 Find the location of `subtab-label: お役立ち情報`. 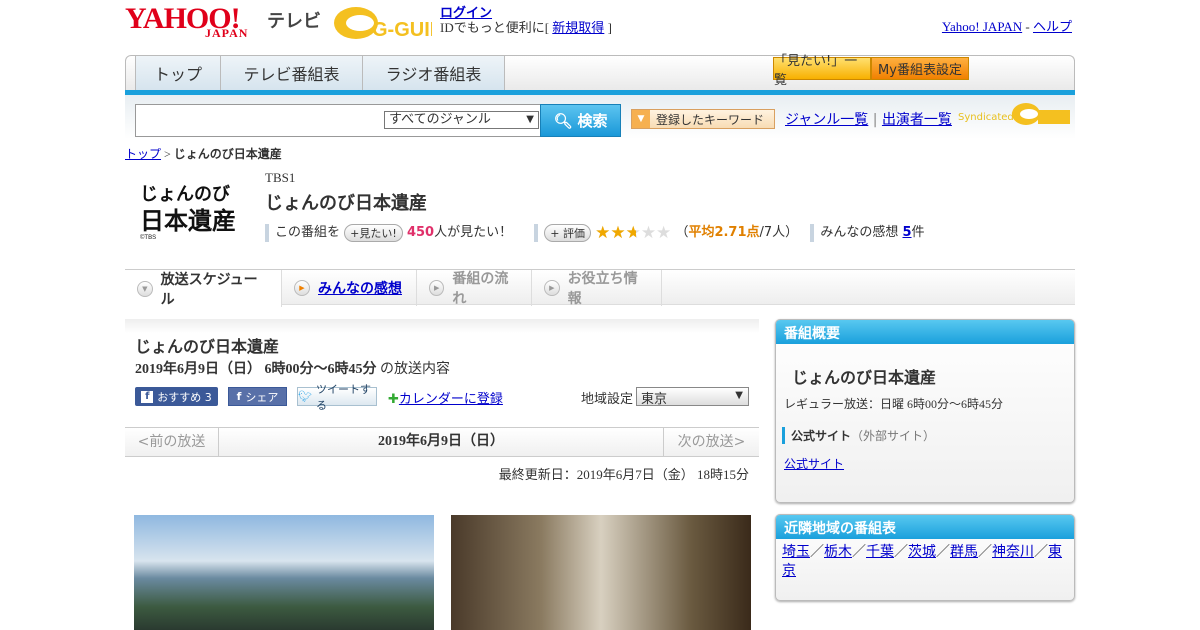

subtab-label: お役立ち情報 is located at coordinates (602, 289).